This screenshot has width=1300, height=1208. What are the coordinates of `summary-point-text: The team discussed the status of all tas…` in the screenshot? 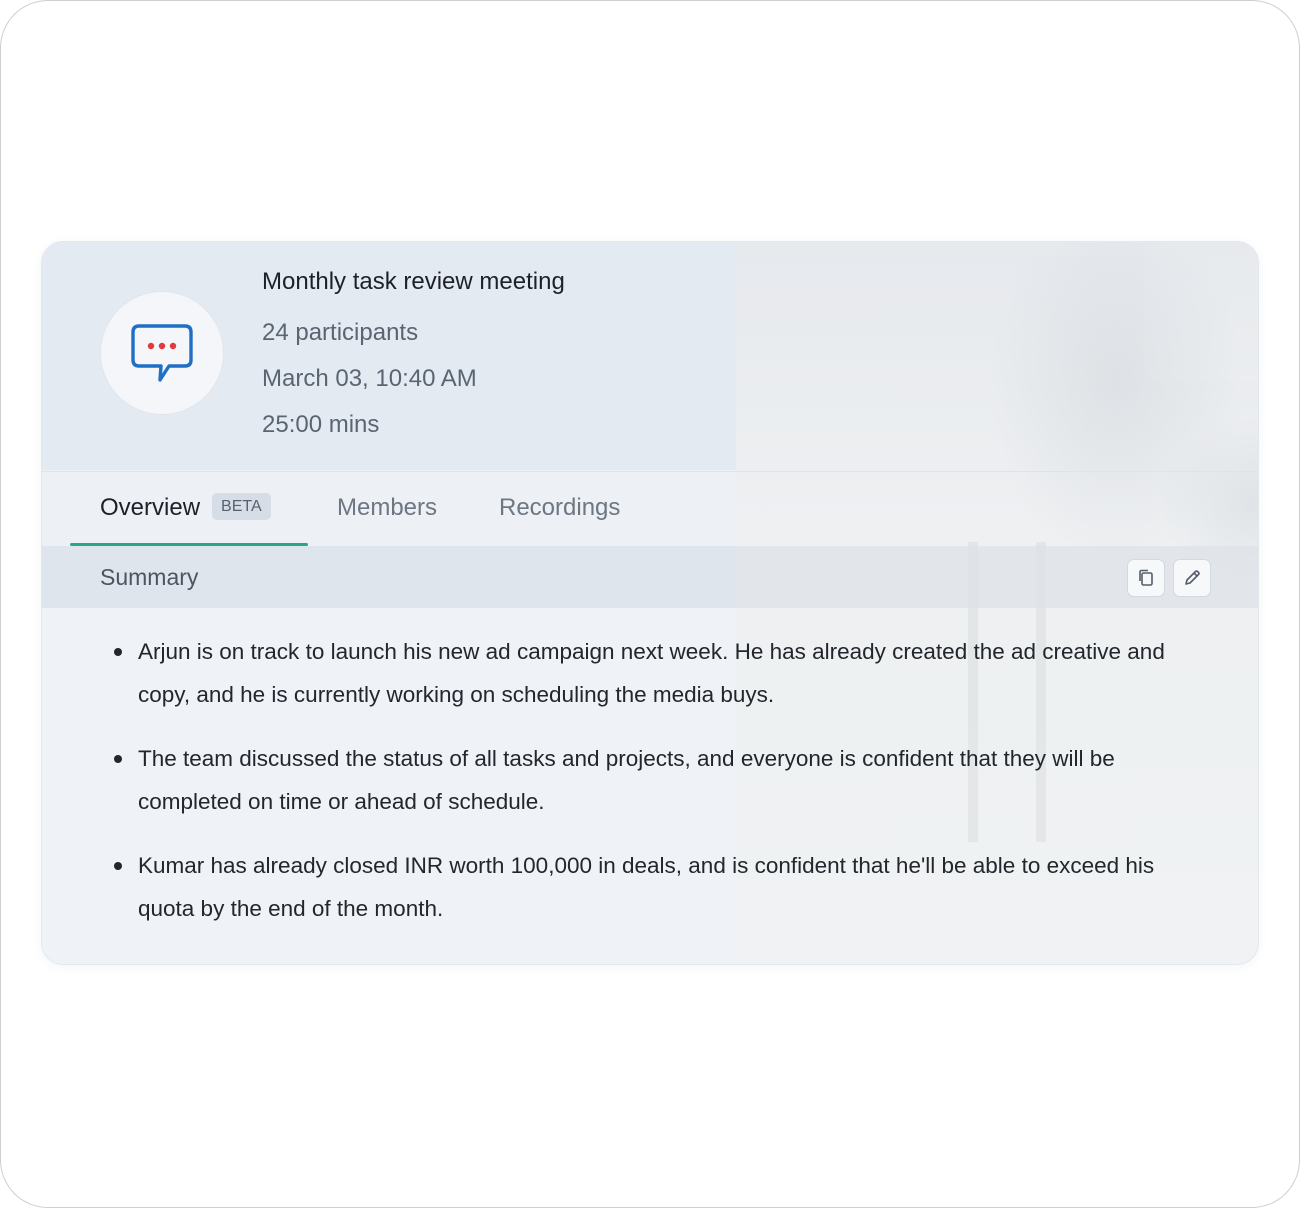 It's located at (626, 780).